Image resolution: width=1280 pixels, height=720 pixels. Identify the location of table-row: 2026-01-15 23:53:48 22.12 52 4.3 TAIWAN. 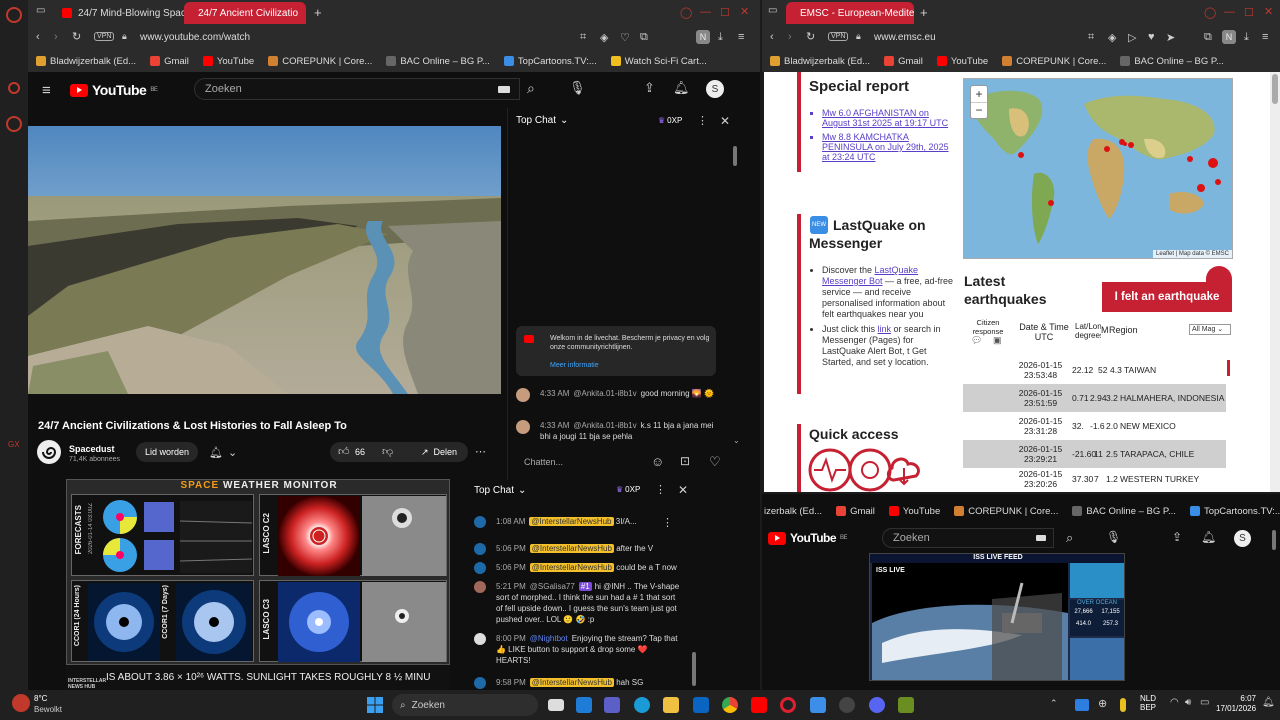
(1094, 370).